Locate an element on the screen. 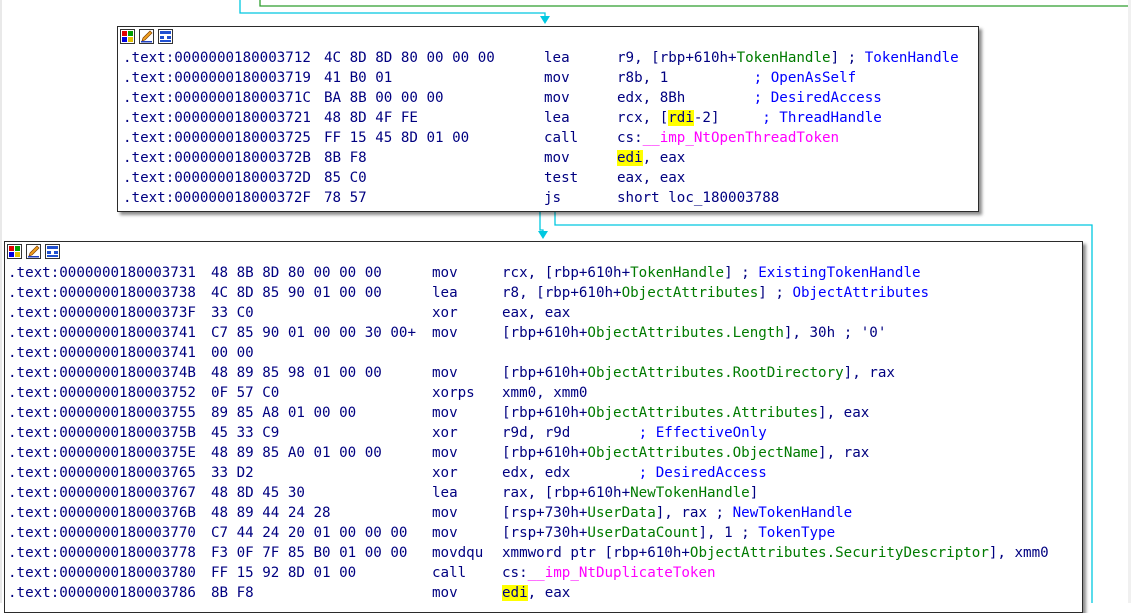 Image resolution: width=1131 pixels, height=613 pixels. address: .text:0000000180003770 is located at coordinates (102, 533).